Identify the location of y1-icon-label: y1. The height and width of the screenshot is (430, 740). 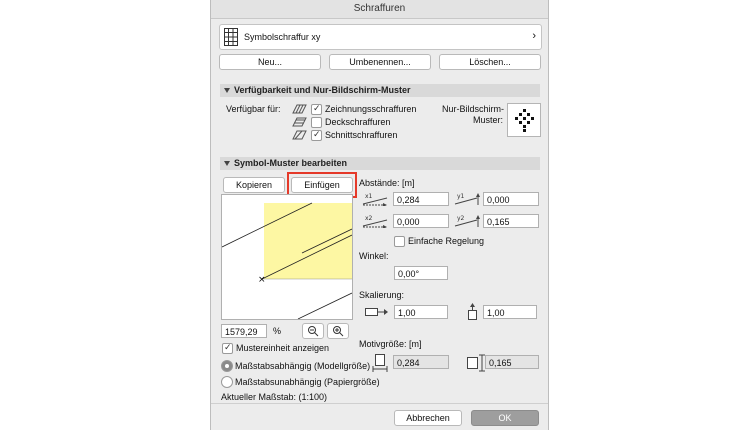
(461, 196).